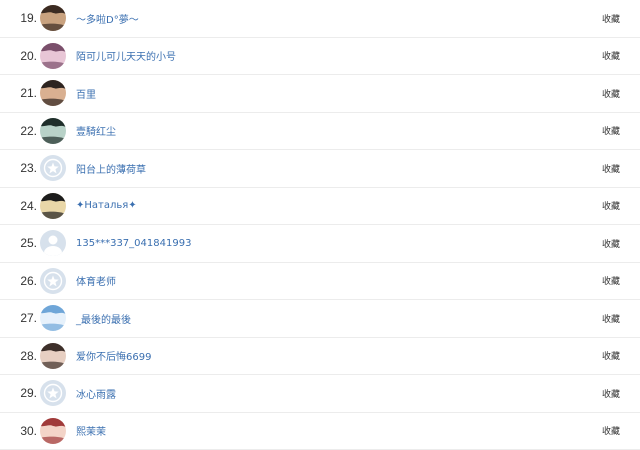 The height and width of the screenshot is (450, 640). I want to click on user-name-link: 陌可儿可儿天天的小号, so click(126, 56).